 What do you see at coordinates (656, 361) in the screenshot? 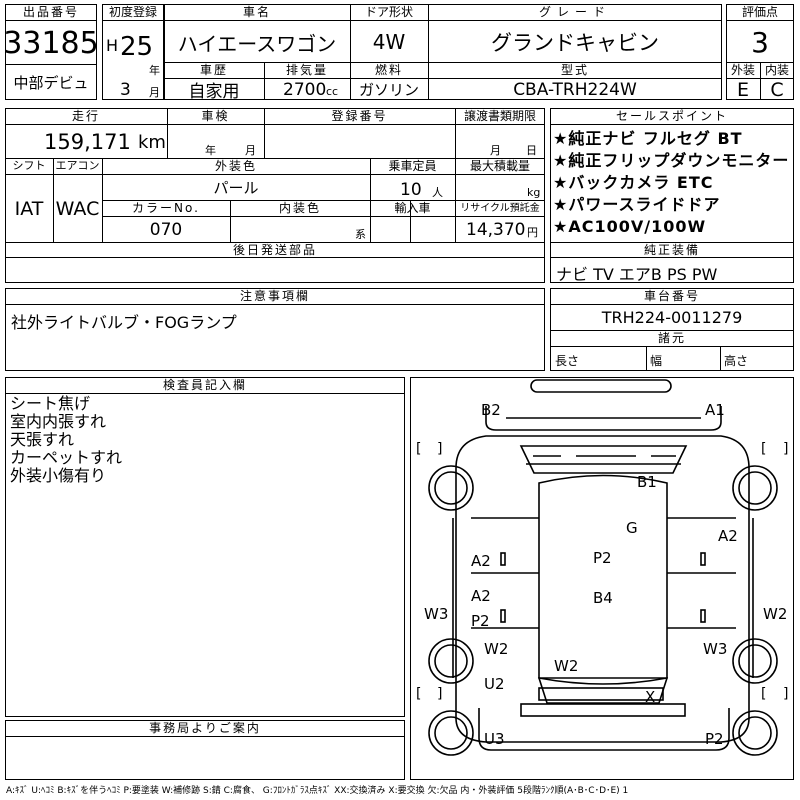
I see `width-label: 幅` at bounding box center [656, 361].